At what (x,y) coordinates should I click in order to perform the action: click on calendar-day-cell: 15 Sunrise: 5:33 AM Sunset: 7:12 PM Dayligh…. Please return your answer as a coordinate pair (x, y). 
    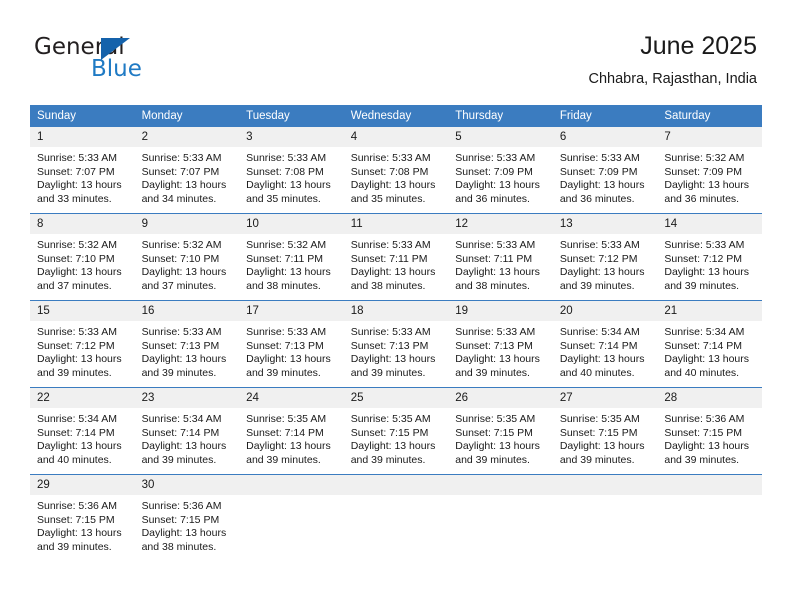
    Looking at the image, I should click on (82, 344).